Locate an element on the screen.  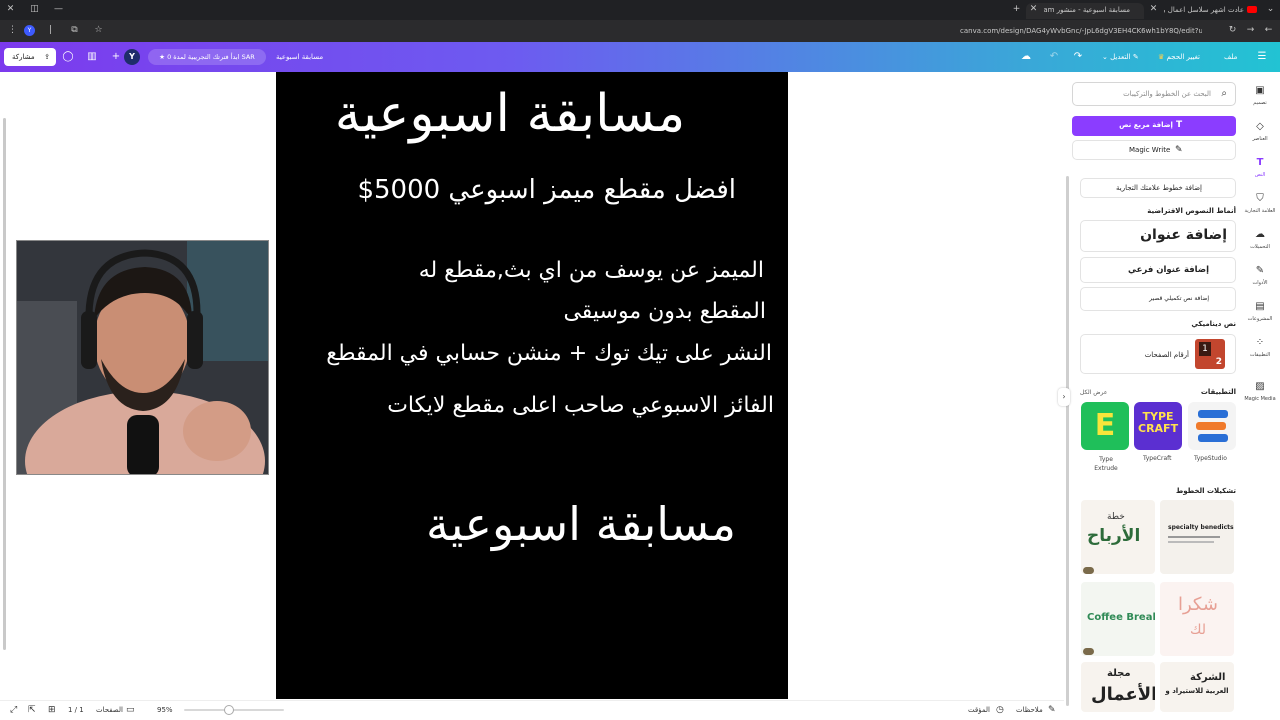
undo-icon: ↶ is located at coordinates (1054, 57).